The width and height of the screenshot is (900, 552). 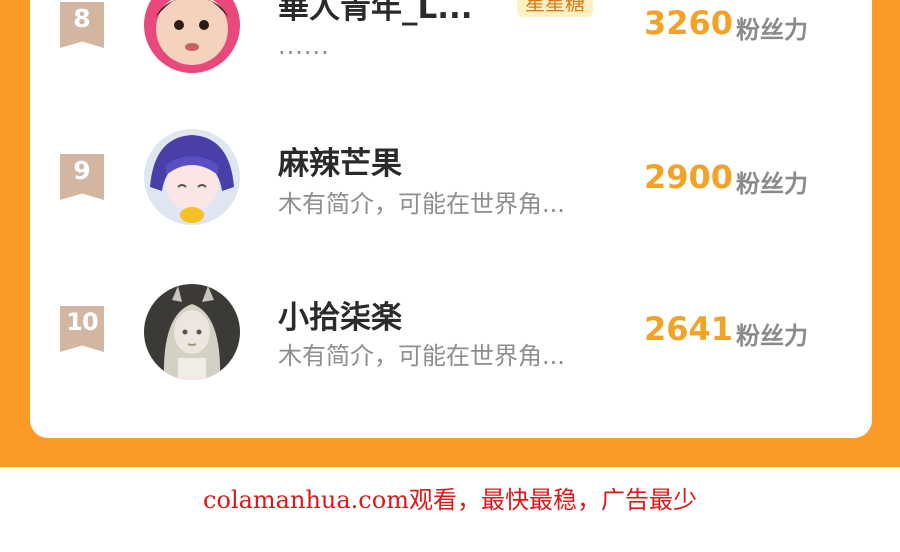 I want to click on rank-ribbon-icon: 8, so click(x=82, y=25).